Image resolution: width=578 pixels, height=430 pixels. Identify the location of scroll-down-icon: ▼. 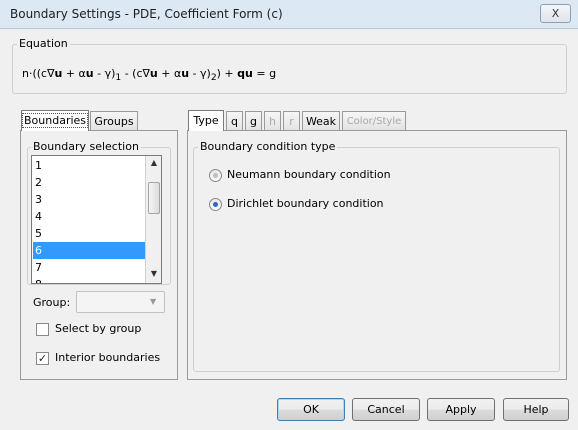
(153, 273).